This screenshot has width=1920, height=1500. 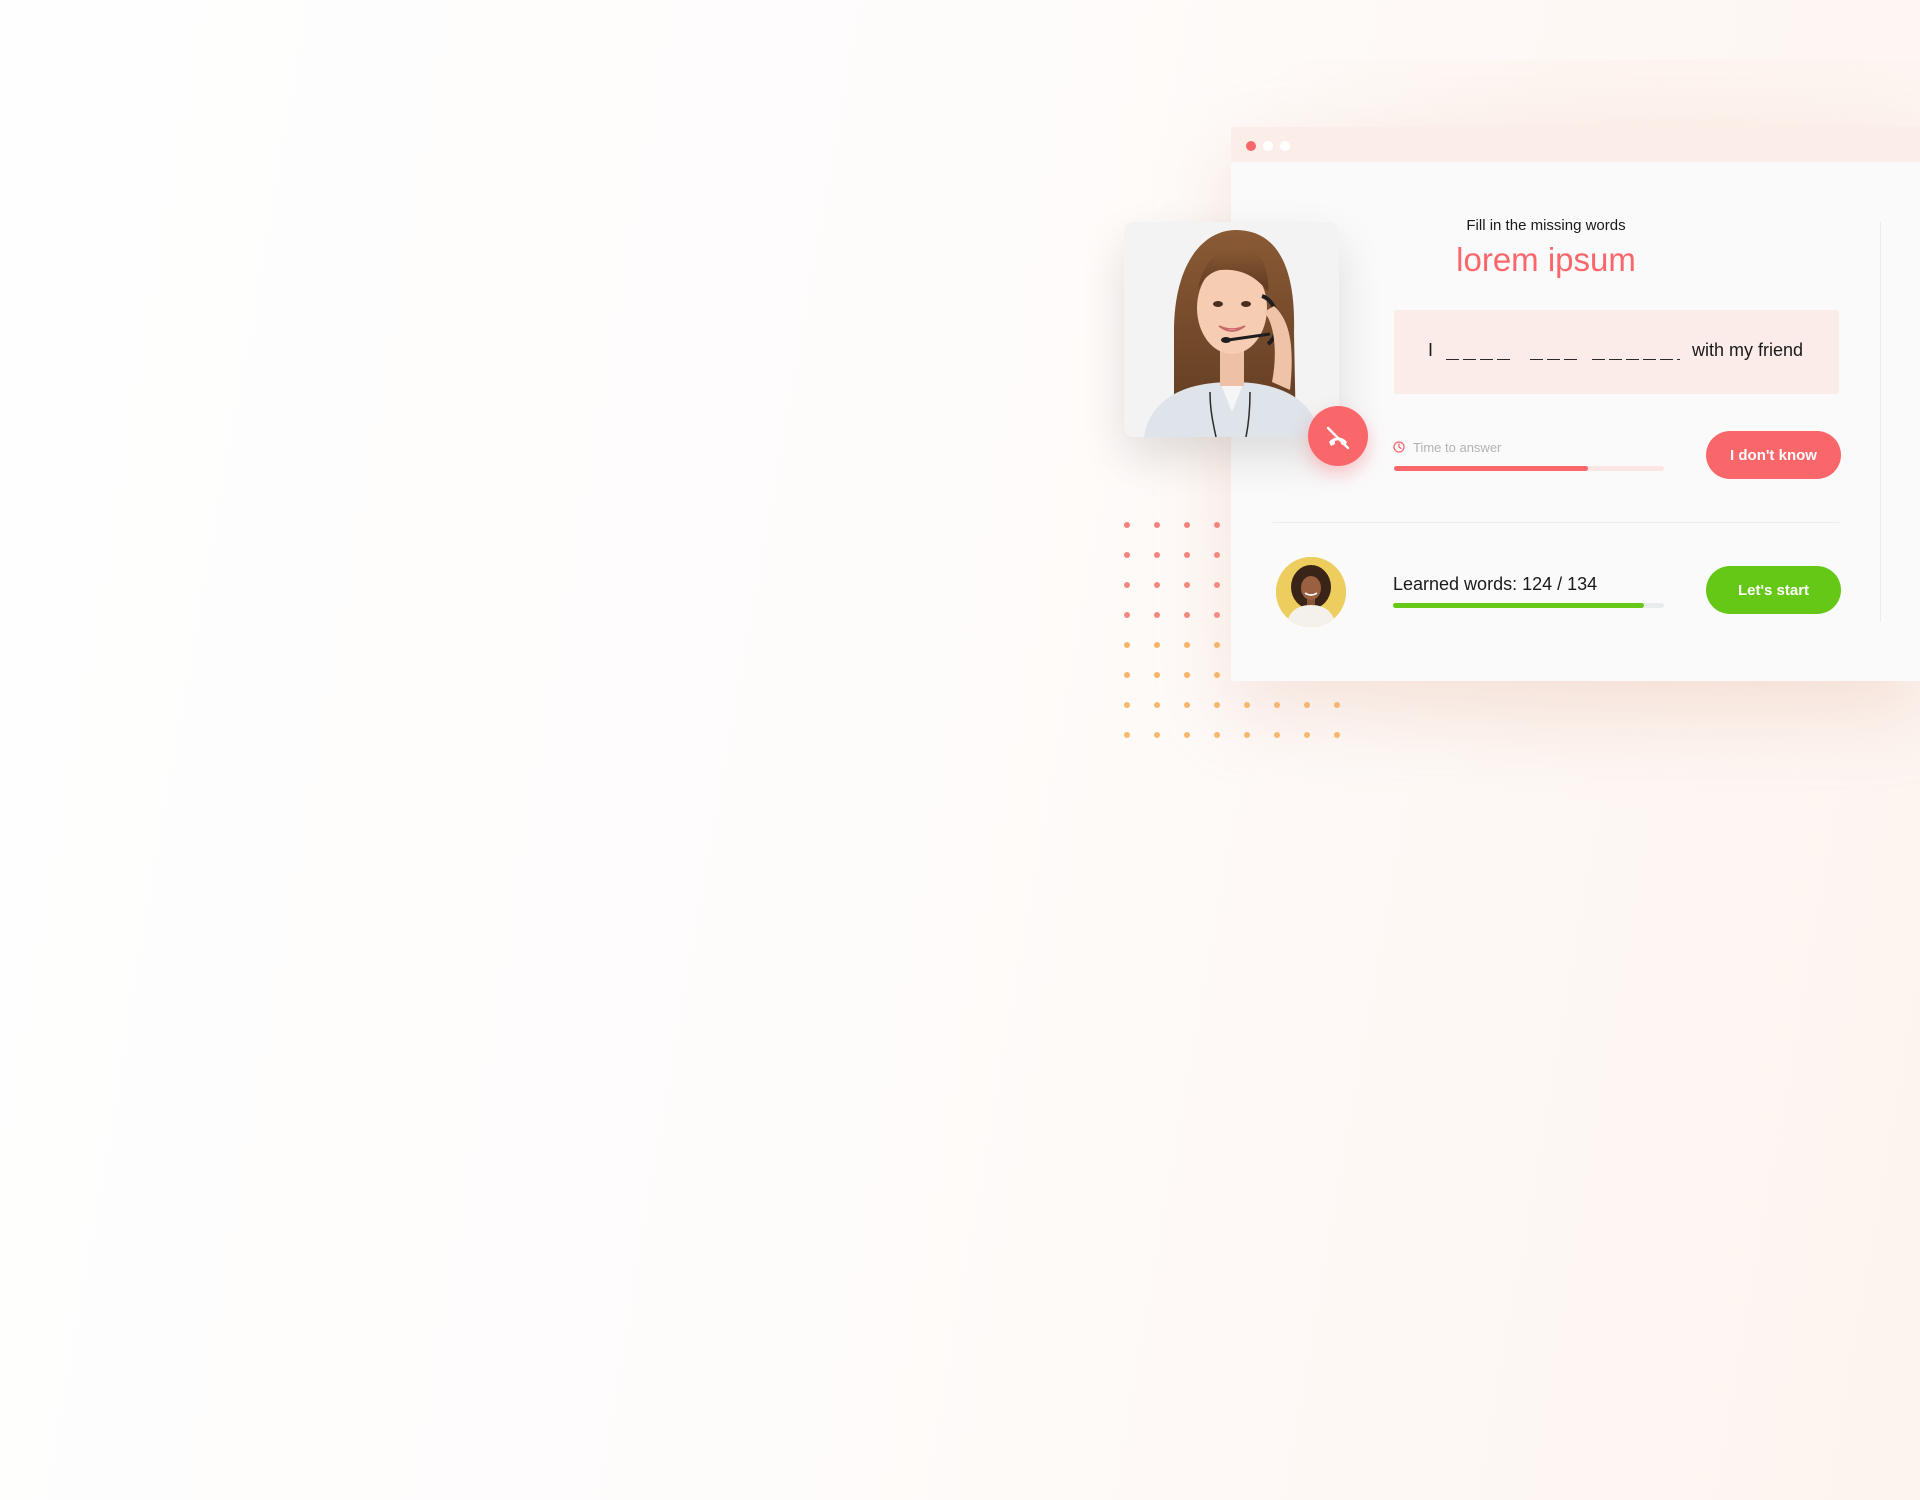 What do you see at coordinates (1399, 447) in the screenshot?
I see `clock-icon` at bounding box center [1399, 447].